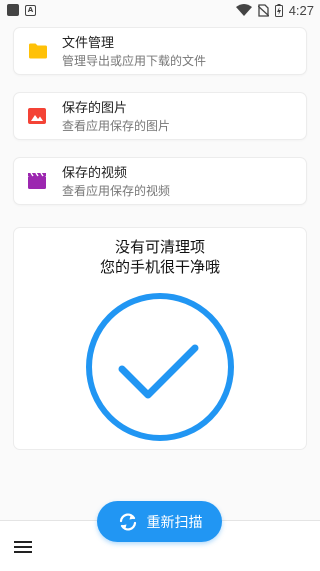  I want to click on folder-icon, so click(38, 51).